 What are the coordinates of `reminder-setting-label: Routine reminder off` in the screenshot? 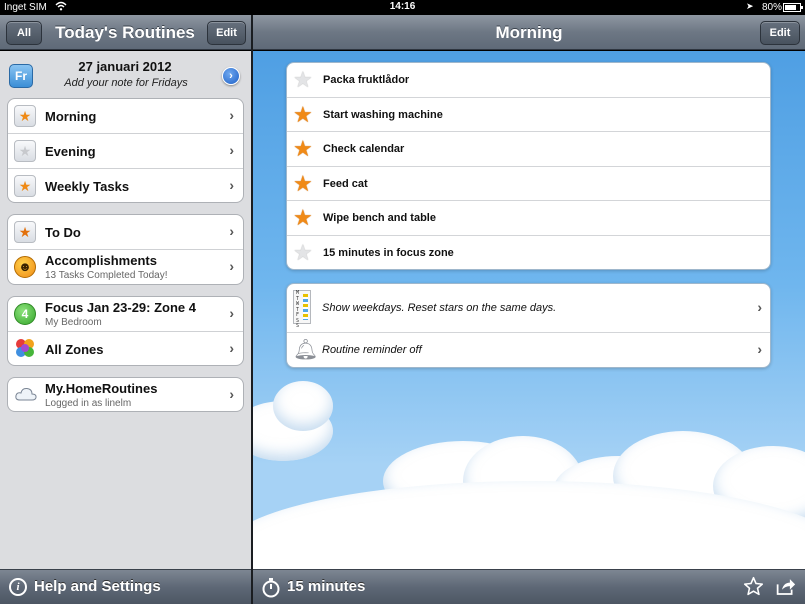 It's located at (372, 350).